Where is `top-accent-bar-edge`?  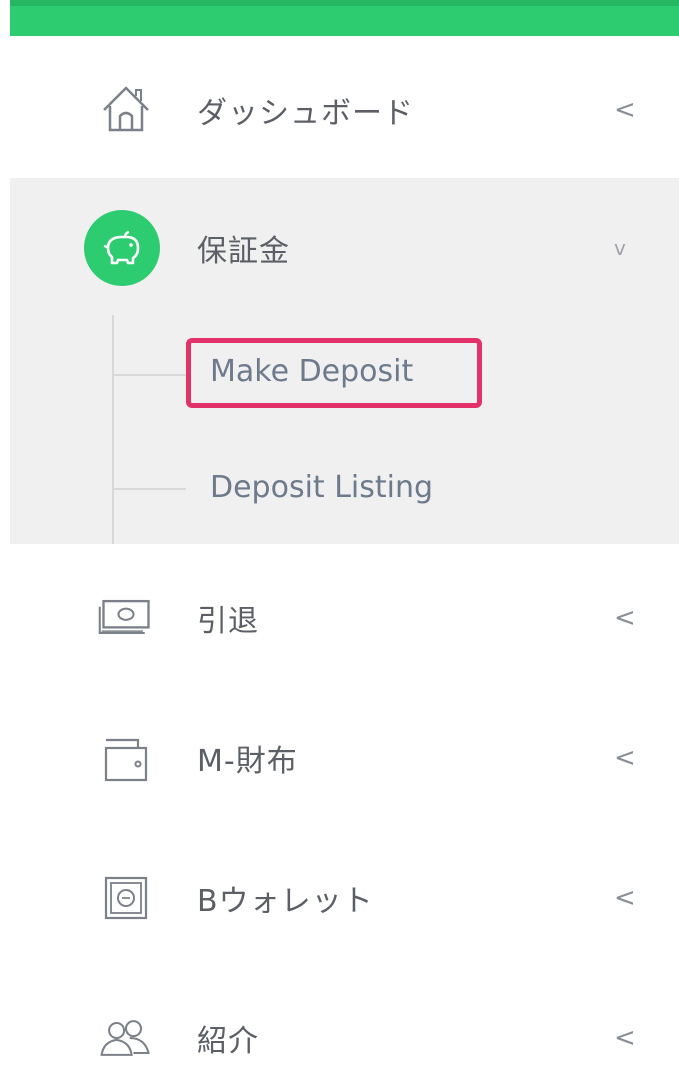
top-accent-bar-edge is located at coordinates (344, 3).